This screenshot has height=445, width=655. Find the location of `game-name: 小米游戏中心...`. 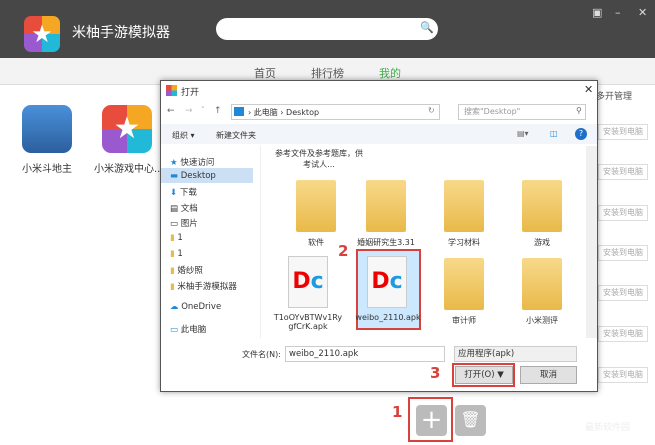

game-name: 小米游戏中心... is located at coordinates (129, 167).